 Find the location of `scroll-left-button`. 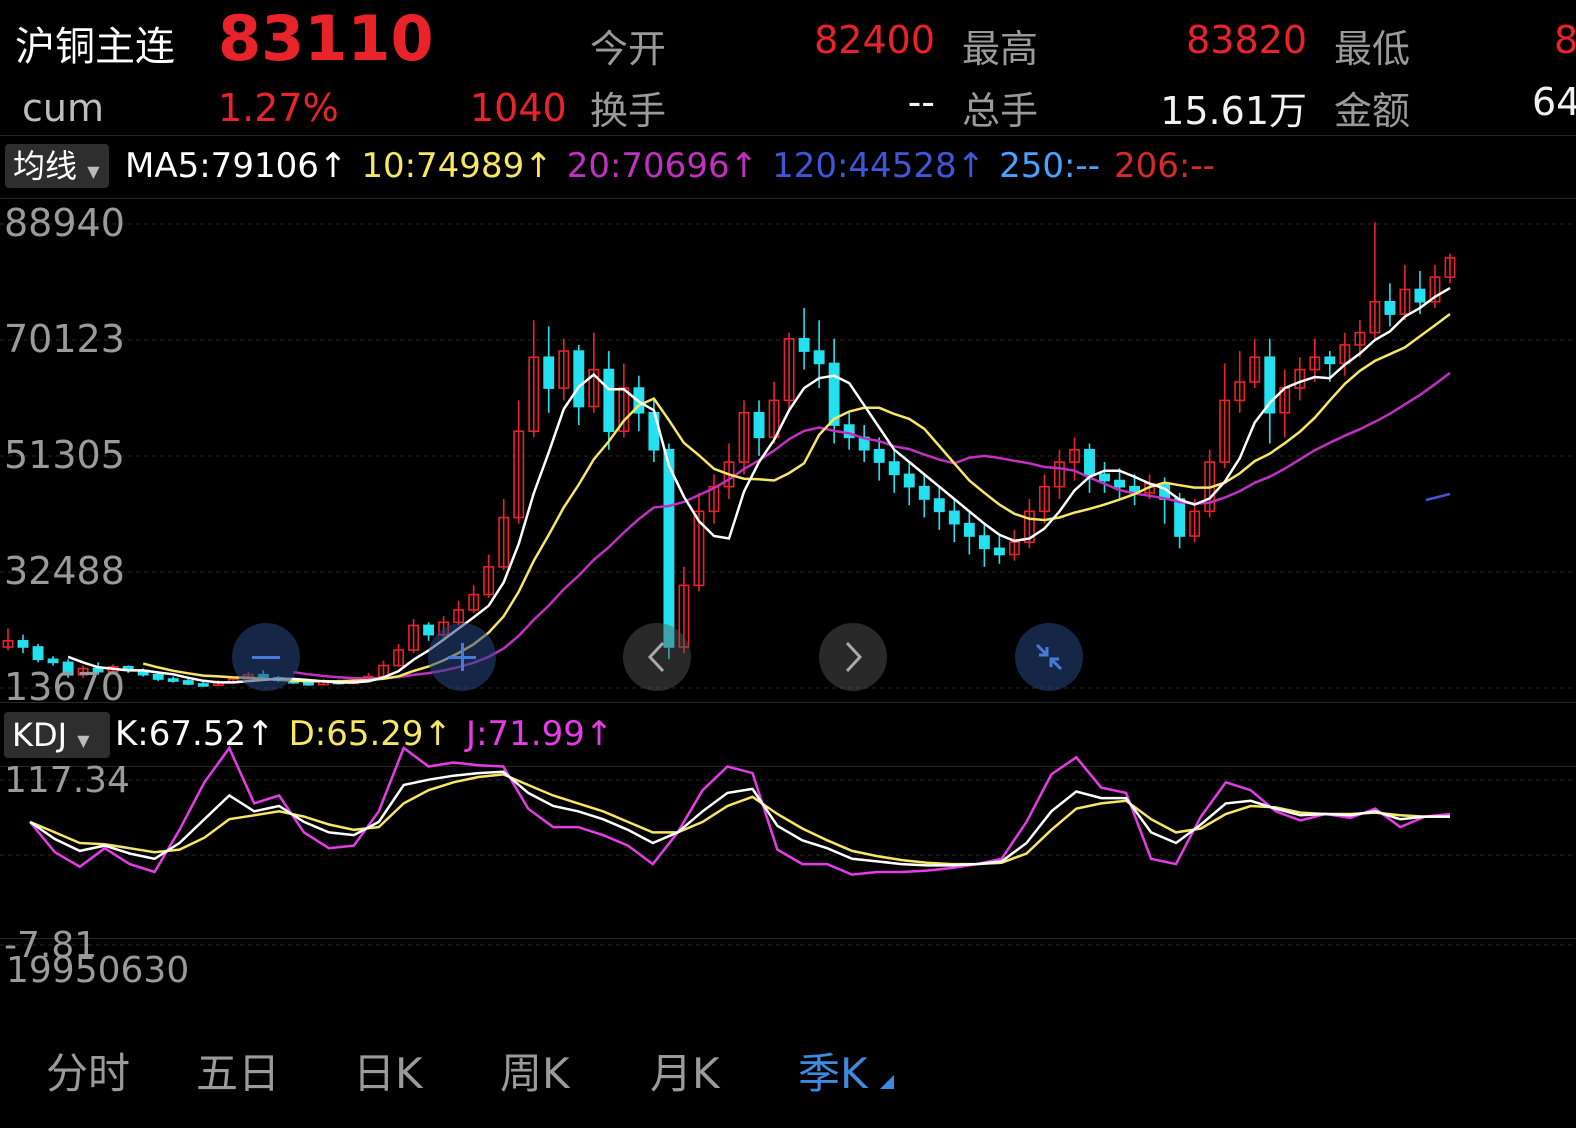

scroll-left-button is located at coordinates (657, 657).